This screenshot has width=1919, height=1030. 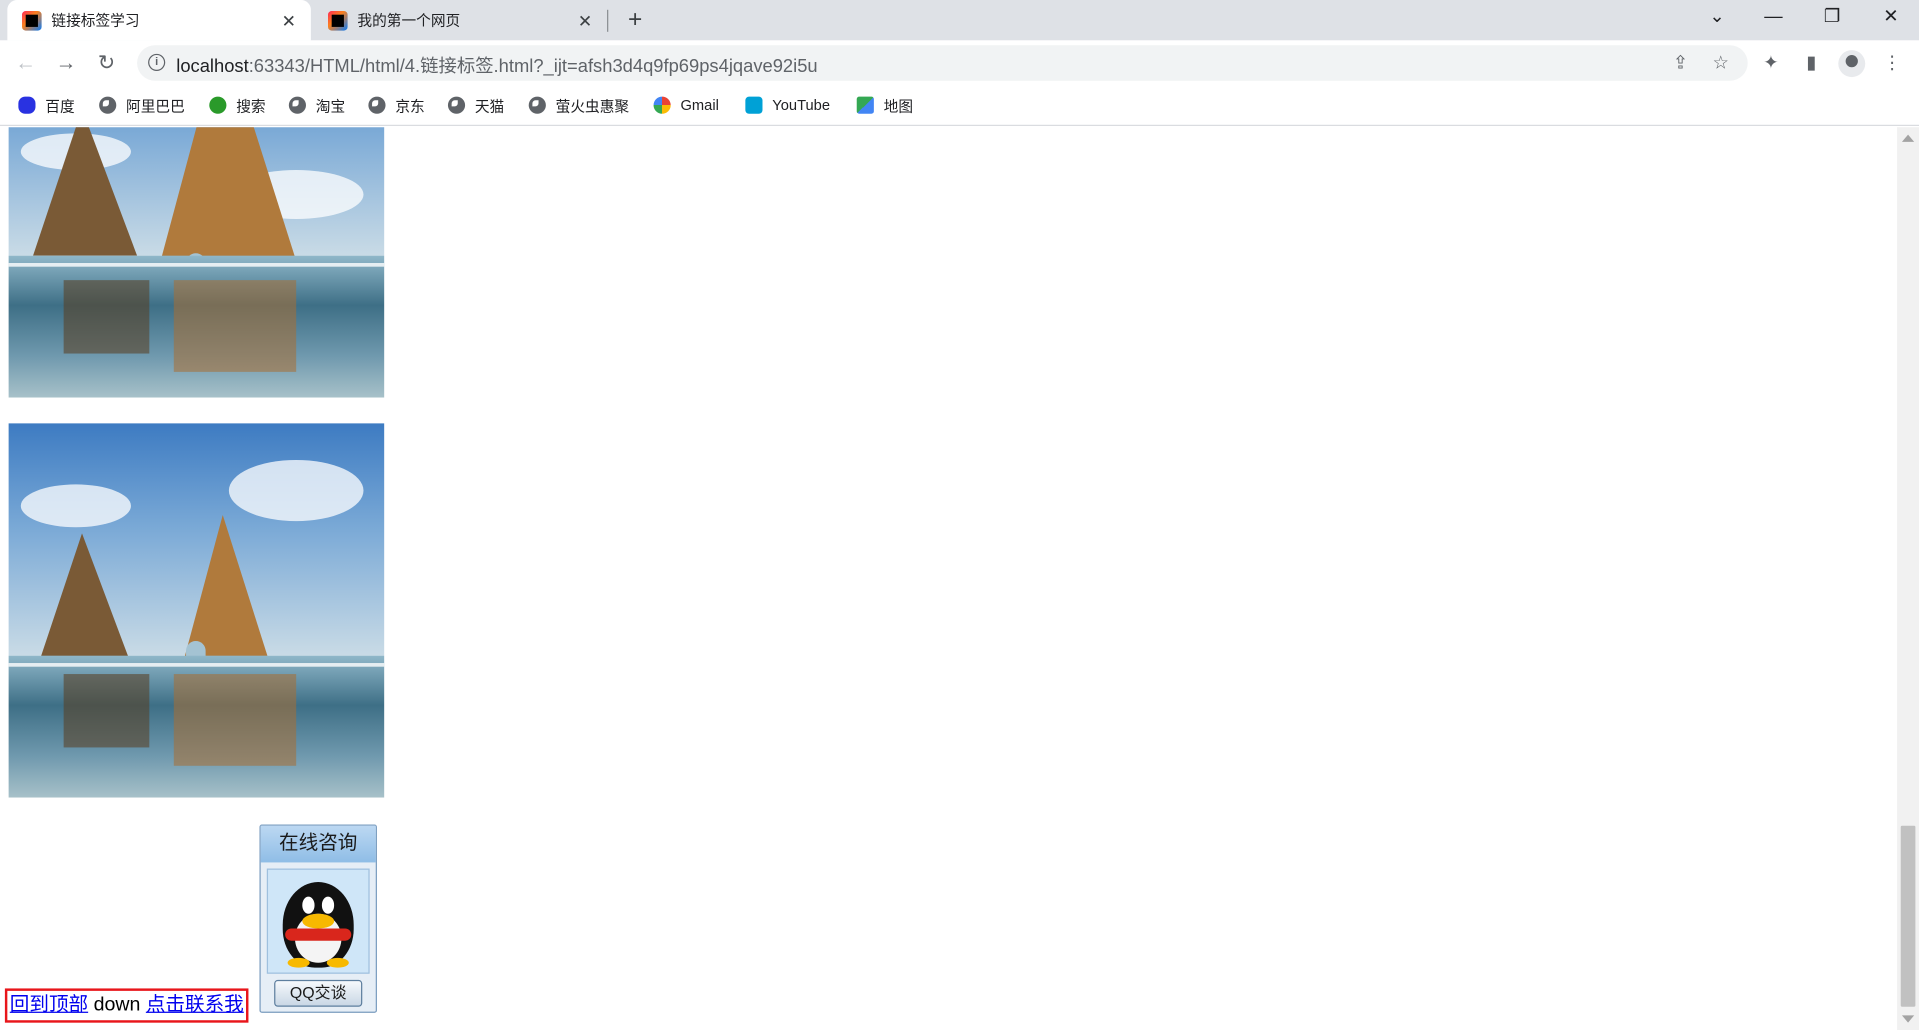 What do you see at coordinates (959, 20) in the screenshot?
I see `tab-strip: 链接标签学习 ✕ 我的第一个网页 ✕ + ⌄ — ❐ ✕` at bounding box center [959, 20].